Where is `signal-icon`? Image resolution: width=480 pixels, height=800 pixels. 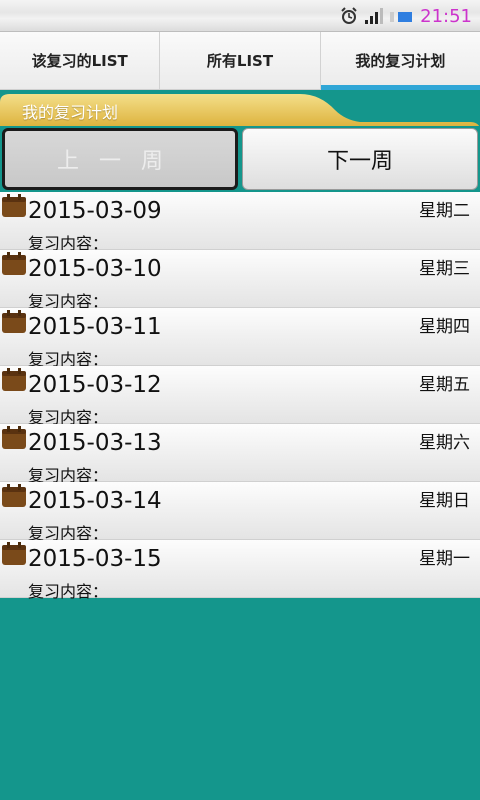 signal-icon is located at coordinates (374, 16).